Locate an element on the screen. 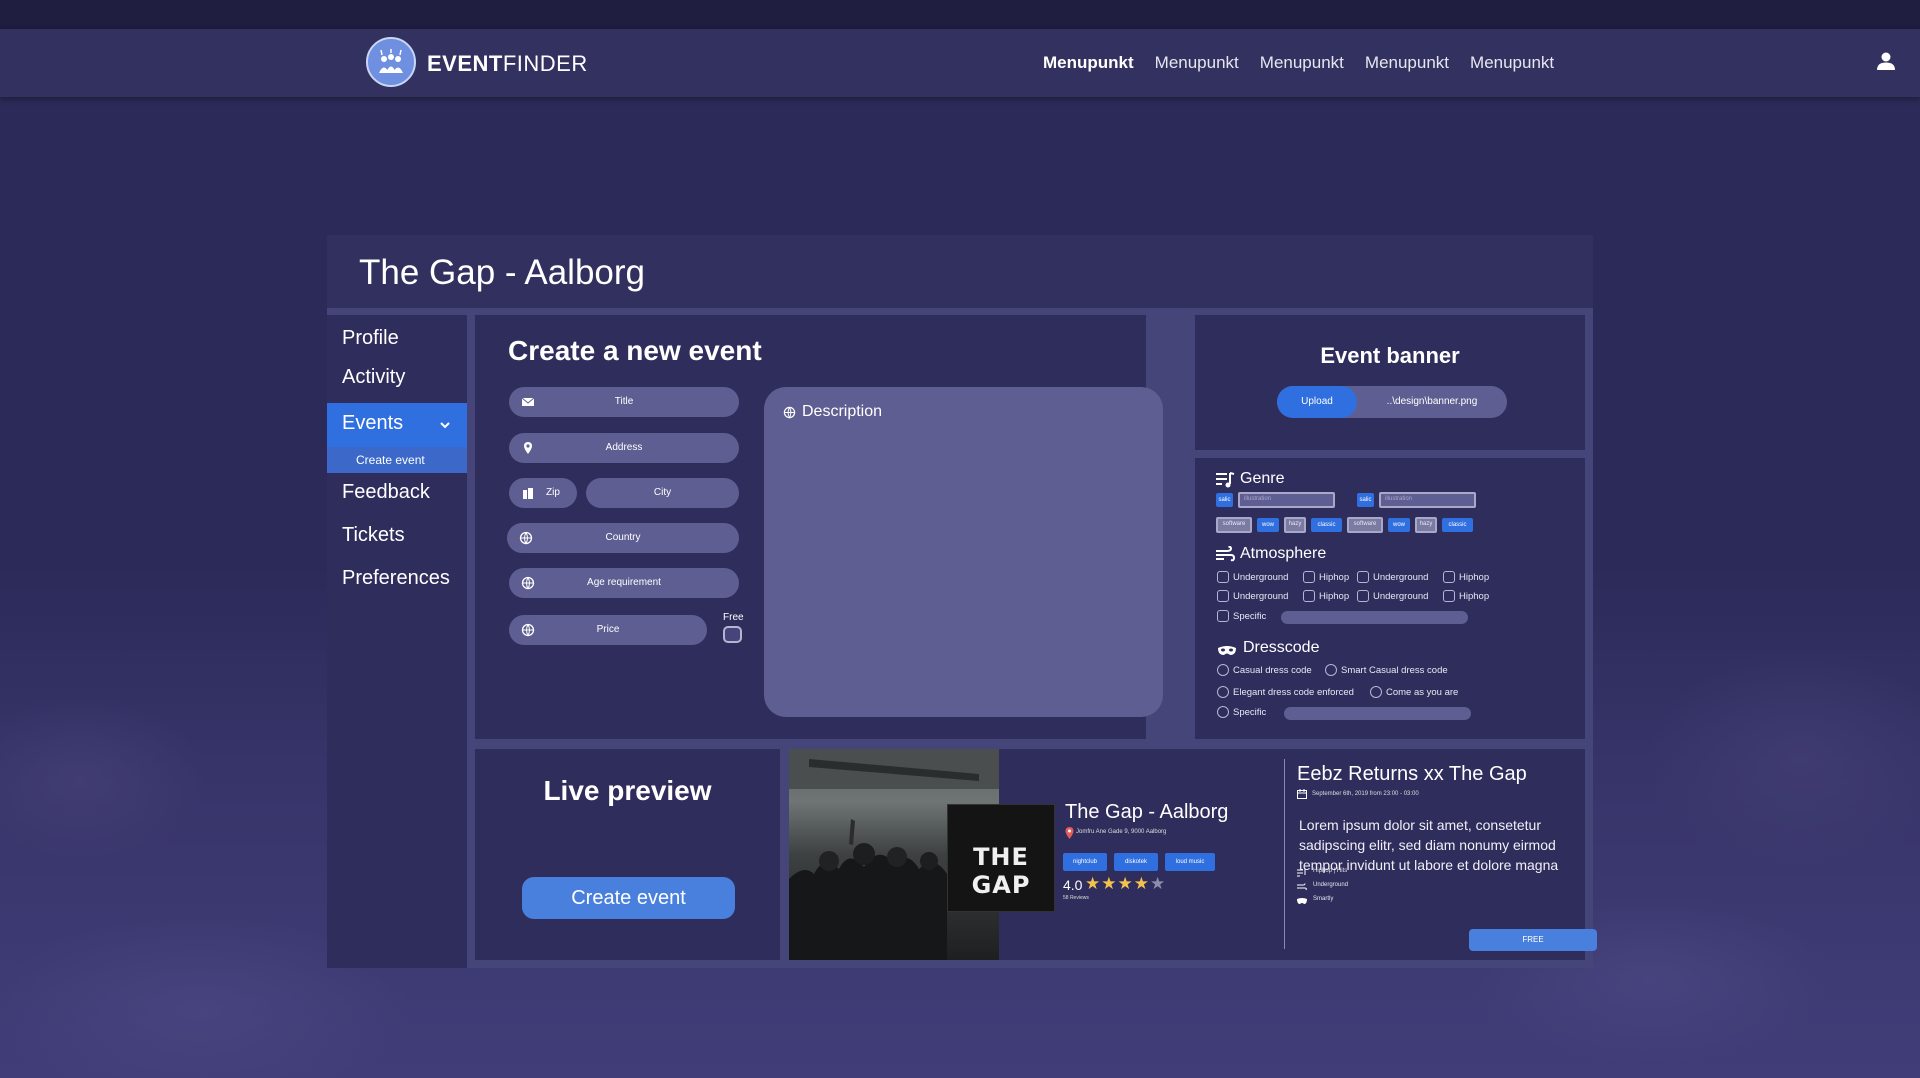 The image size is (1920, 1078). sidebar-subitem-create-event: Create event is located at coordinates (397, 460).